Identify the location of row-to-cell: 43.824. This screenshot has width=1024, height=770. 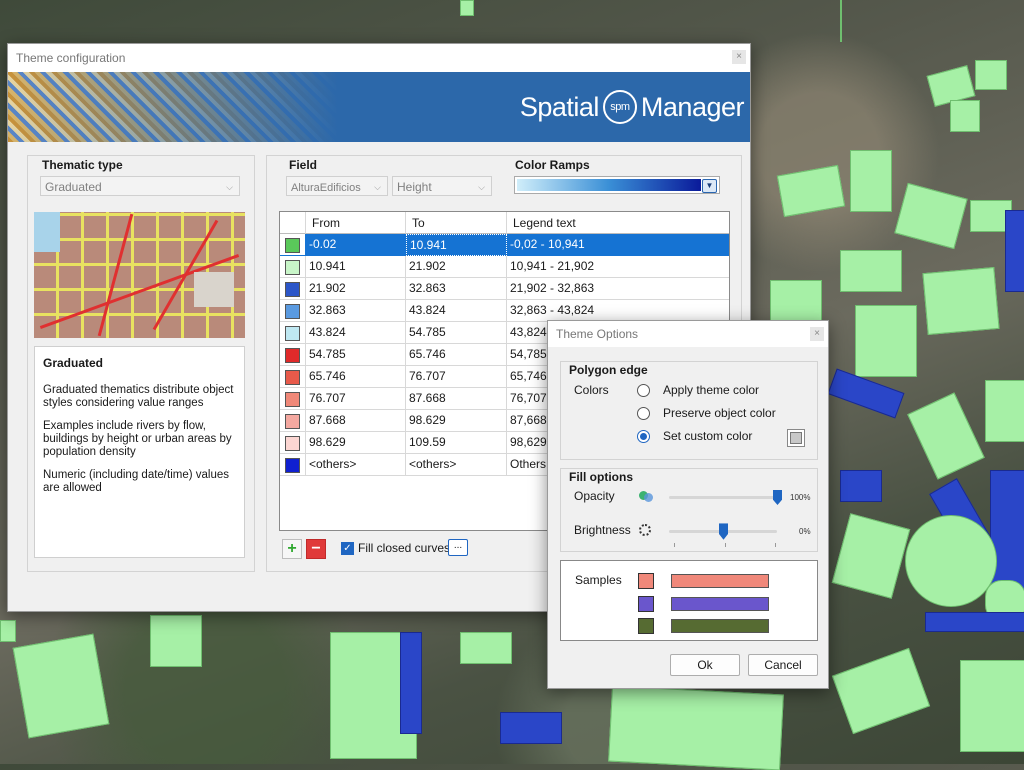
(456, 311).